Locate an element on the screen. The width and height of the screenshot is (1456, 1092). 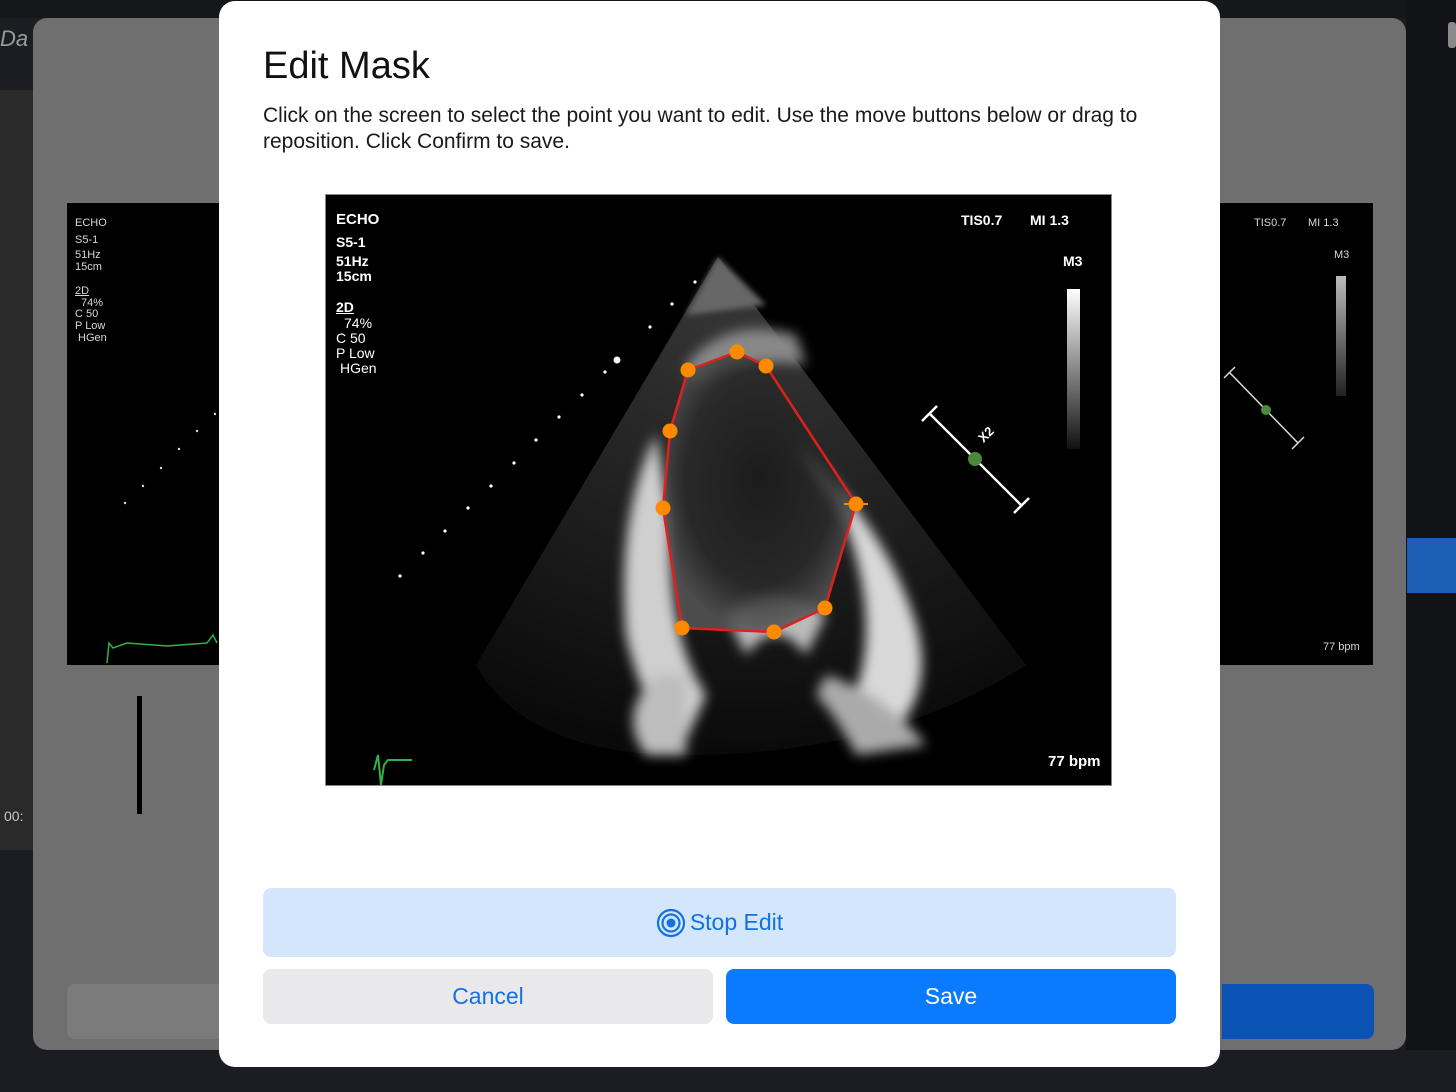
stop-edit-label: Stop Edit is located at coordinates (736, 922).